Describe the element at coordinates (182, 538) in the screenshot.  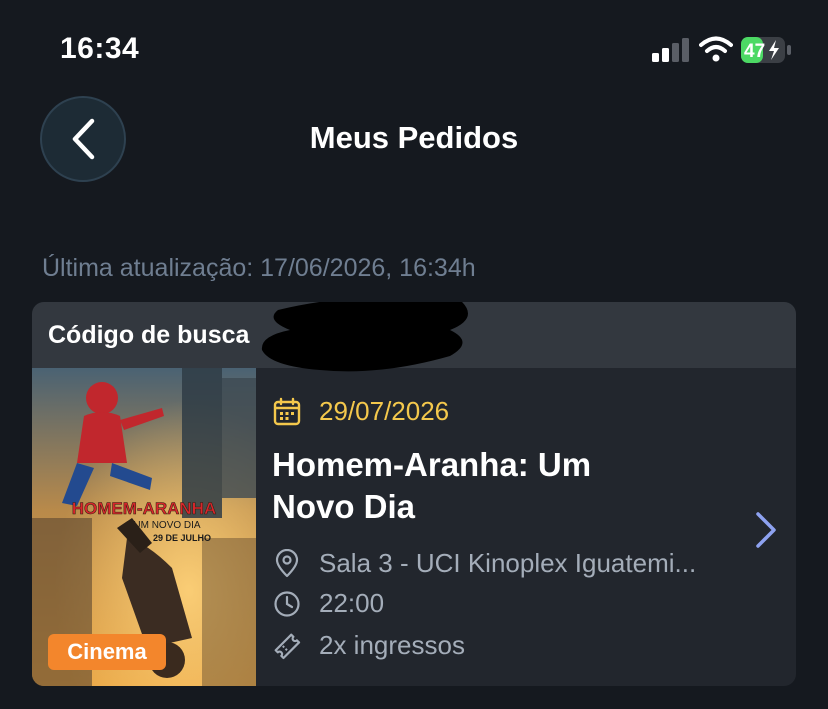
I see `poster-release: 29 DE JULHO` at that location.